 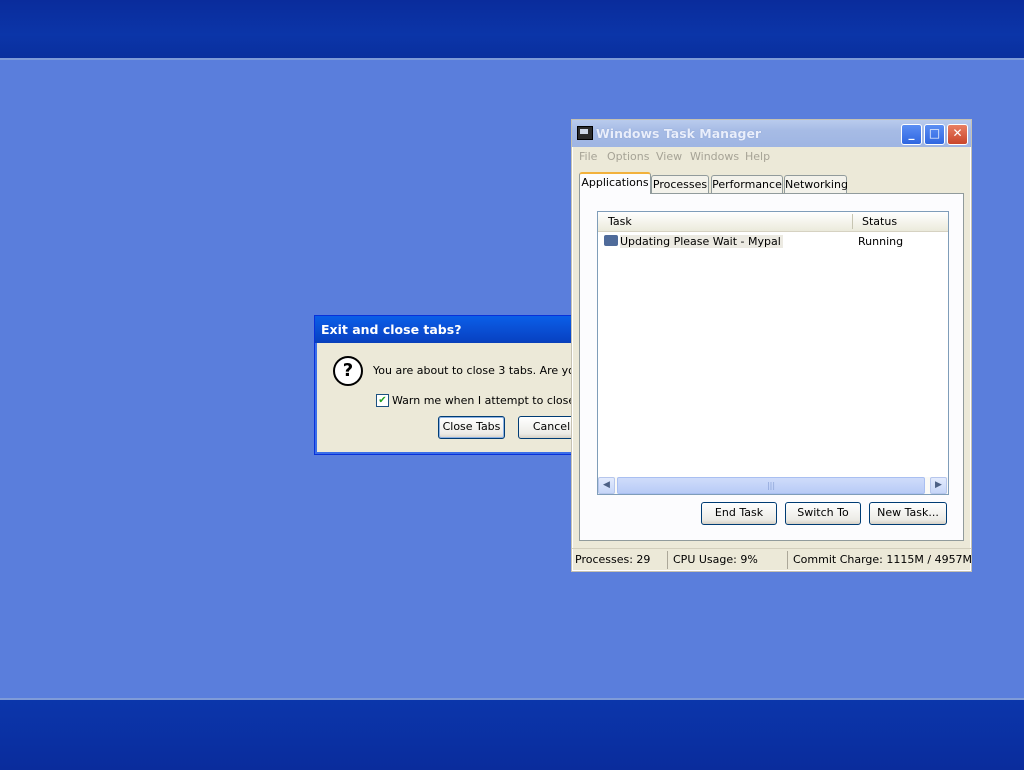 What do you see at coordinates (911, 134) in the screenshot?
I see `minimize-button: _` at bounding box center [911, 134].